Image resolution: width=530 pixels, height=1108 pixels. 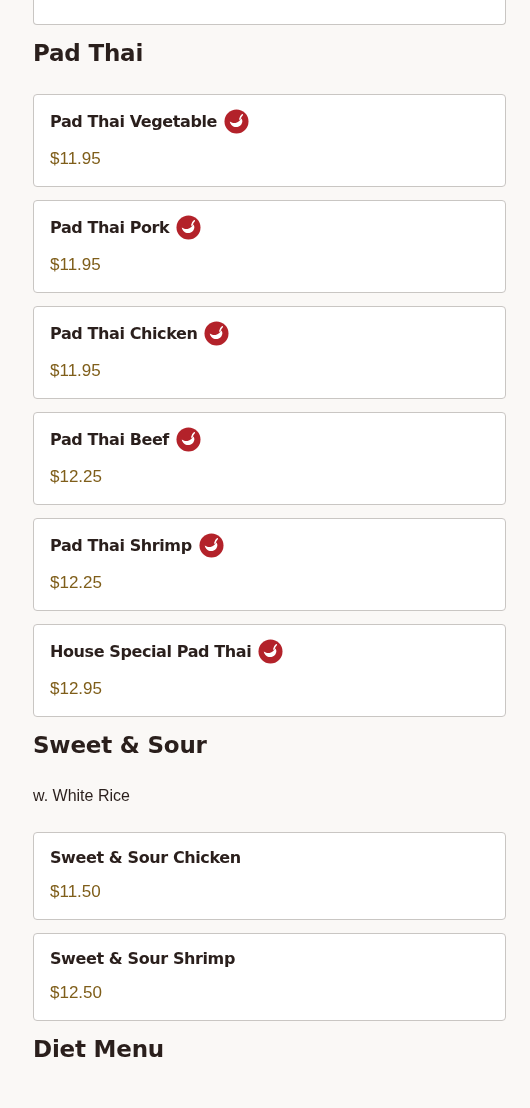 I want to click on item-name: Sweet & Sour Chicken, so click(x=145, y=857).